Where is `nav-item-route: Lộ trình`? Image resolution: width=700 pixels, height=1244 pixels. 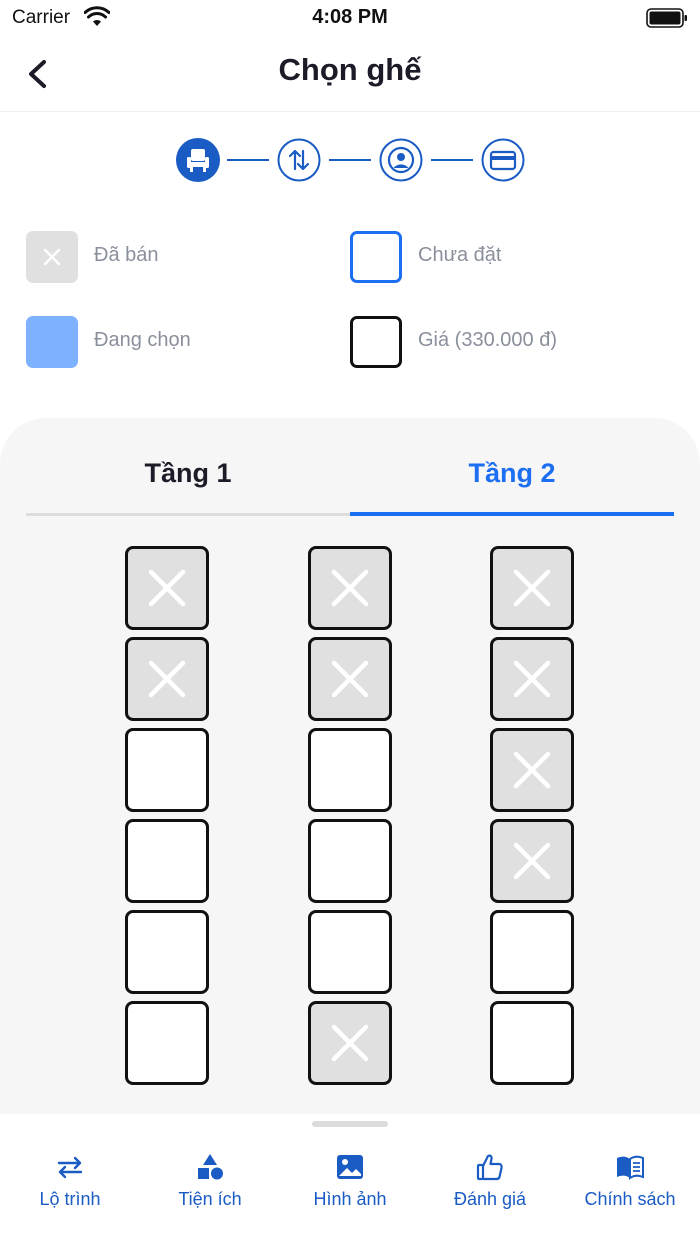 nav-item-route: Lộ trình is located at coordinates (70, 1185).